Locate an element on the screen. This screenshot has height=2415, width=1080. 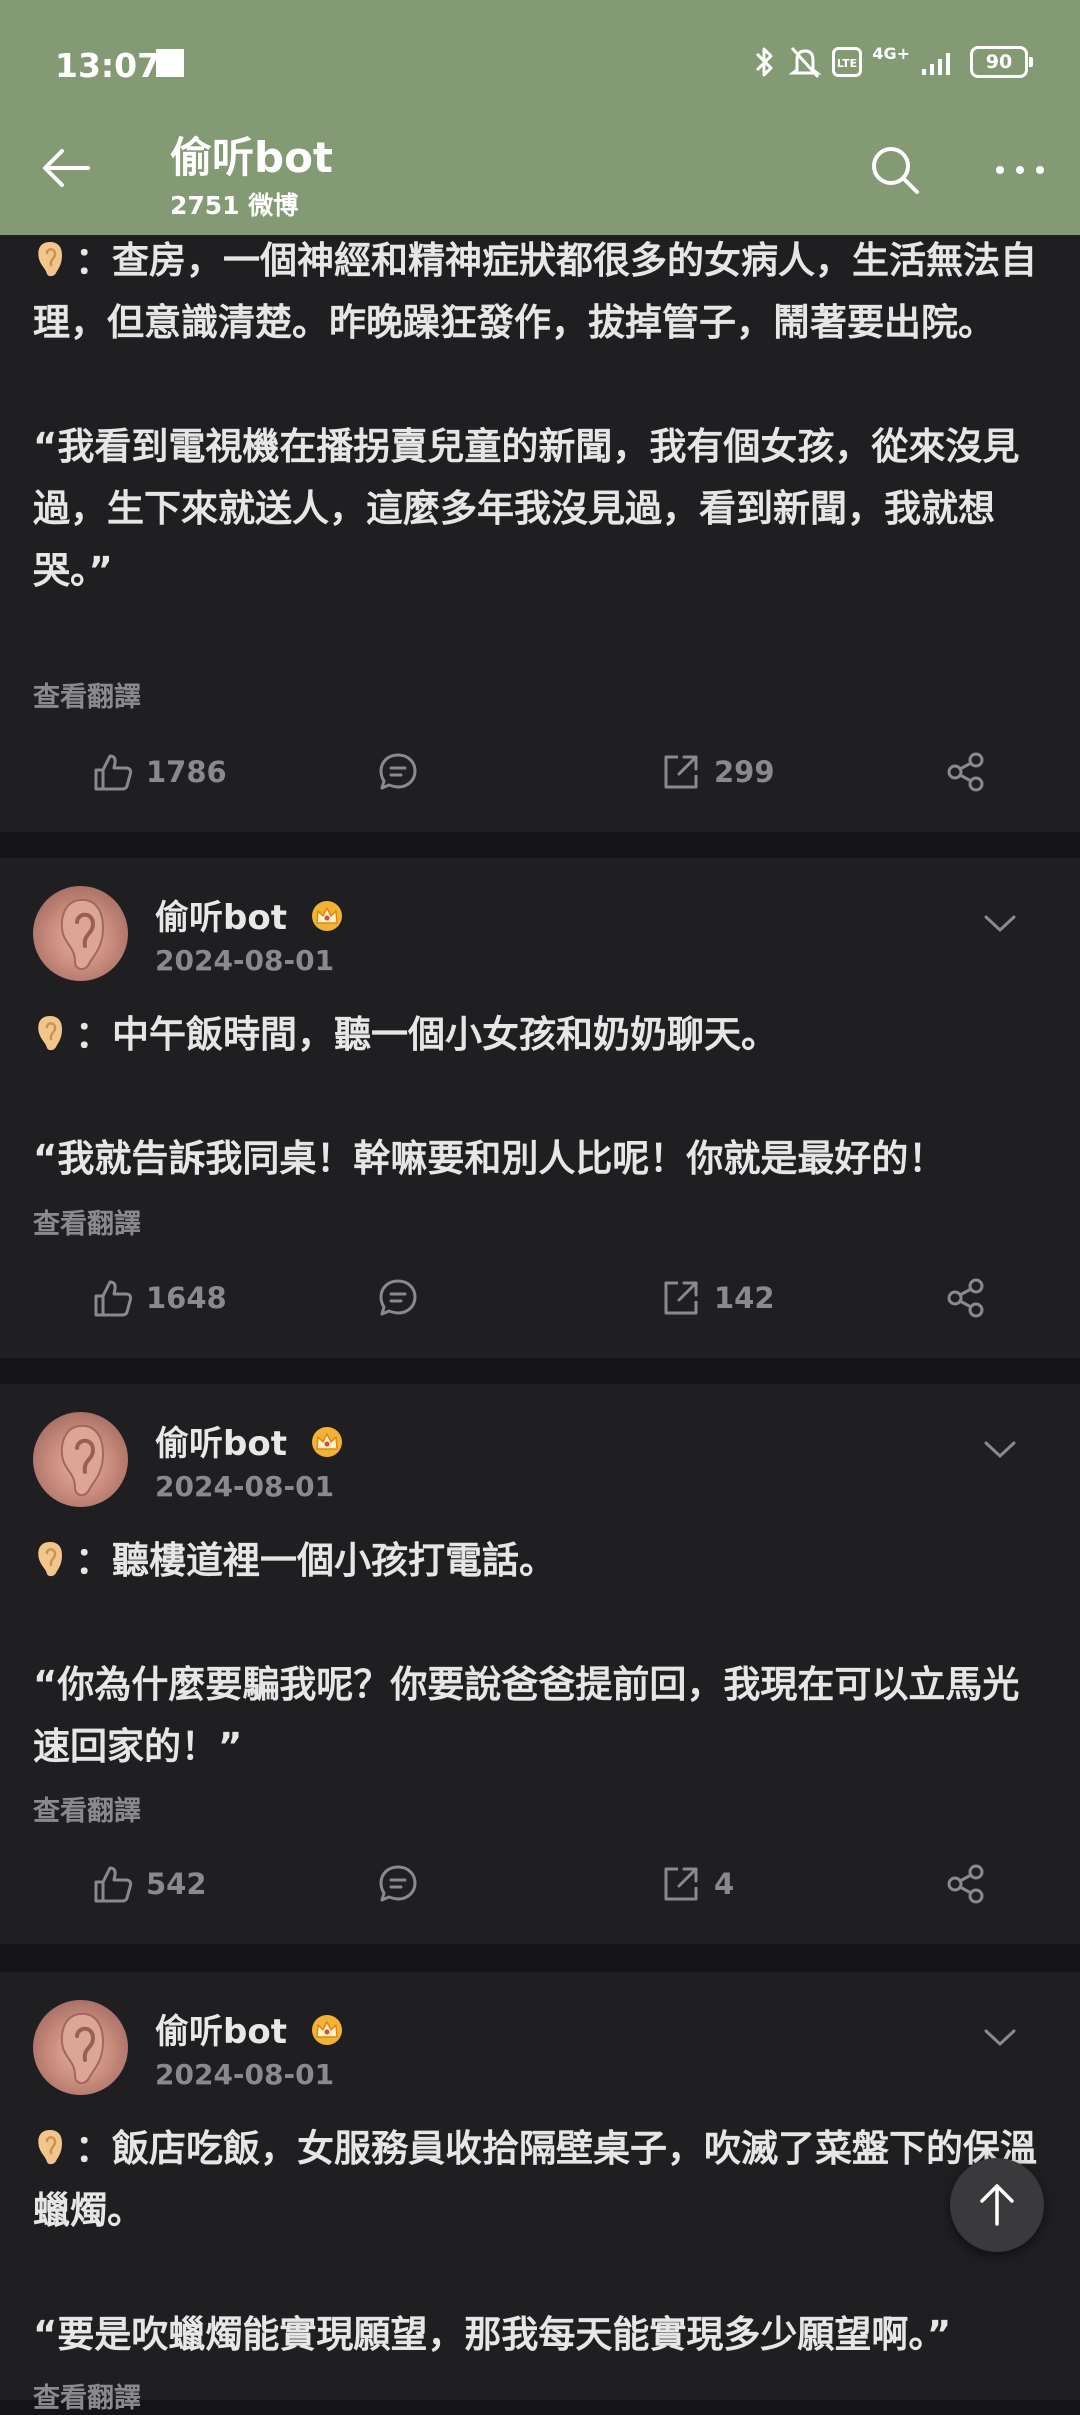
post-actions: 542 4 is located at coordinates (540, 1884).